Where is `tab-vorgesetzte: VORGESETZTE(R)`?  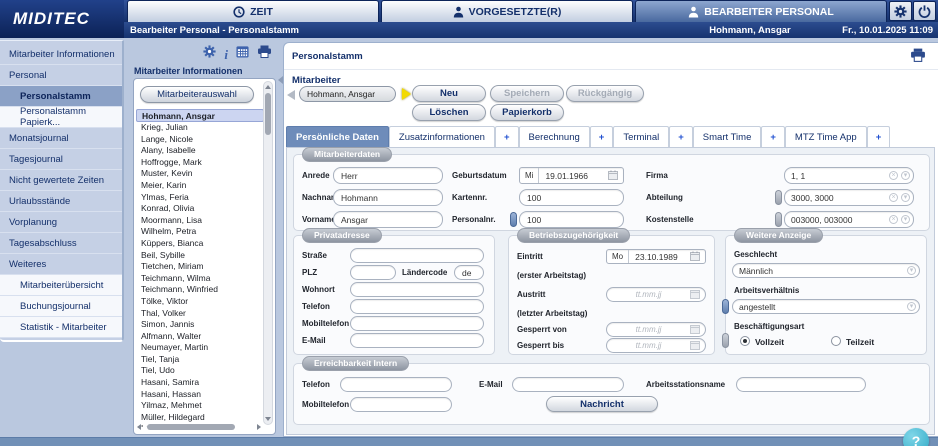
tab-vorgesetzte: VORGESETZTE(R) is located at coordinates (507, 11).